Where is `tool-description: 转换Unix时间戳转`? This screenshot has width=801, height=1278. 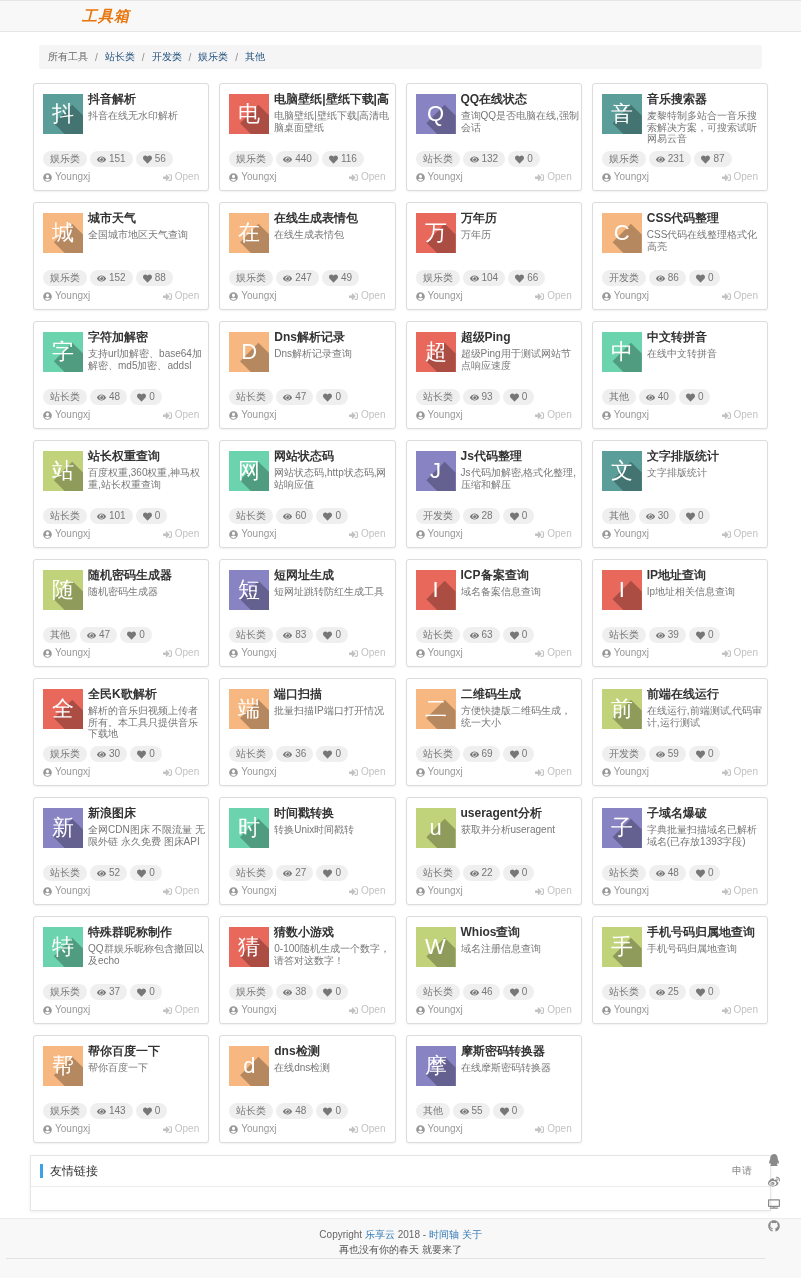 tool-description: 转换Unix时间戳转 is located at coordinates (315, 830).